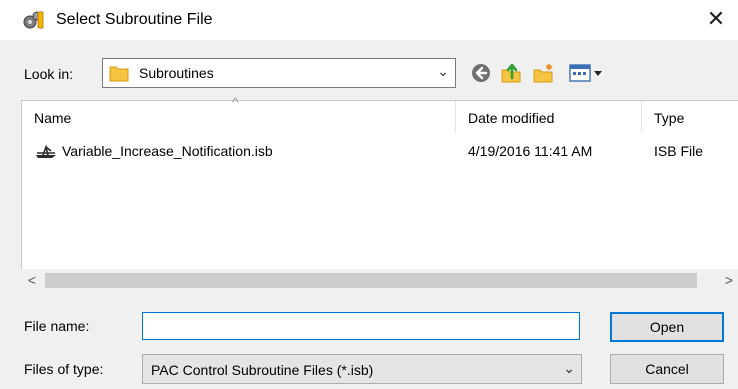 The image size is (738, 389). What do you see at coordinates (33, 20) in the screenshot?
I see `app-icon` at bounding box center [33, 20].